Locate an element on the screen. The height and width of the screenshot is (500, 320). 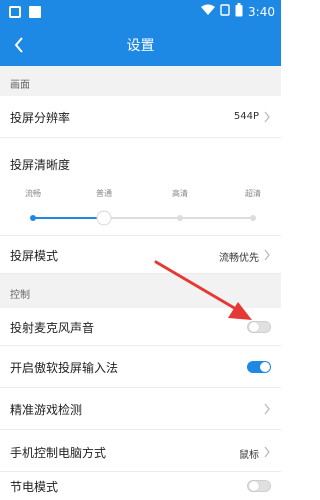
phone-control-row: 手机控制电脑方式 鼠标 is located at coordinates (140, 451).